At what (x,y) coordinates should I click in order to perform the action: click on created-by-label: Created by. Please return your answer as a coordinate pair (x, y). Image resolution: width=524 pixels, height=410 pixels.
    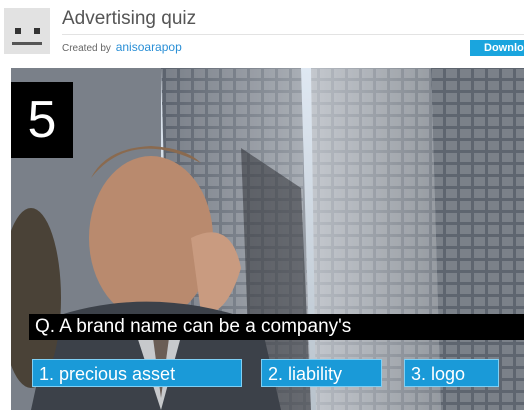
    Looking at the image, I should click on (86, 48).